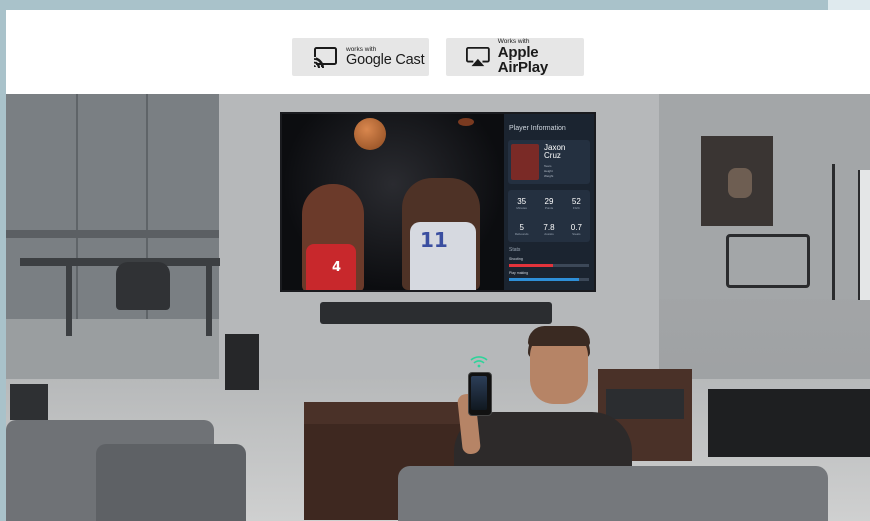  I want to click on player-last-name: Cruz, so click(552, 155).